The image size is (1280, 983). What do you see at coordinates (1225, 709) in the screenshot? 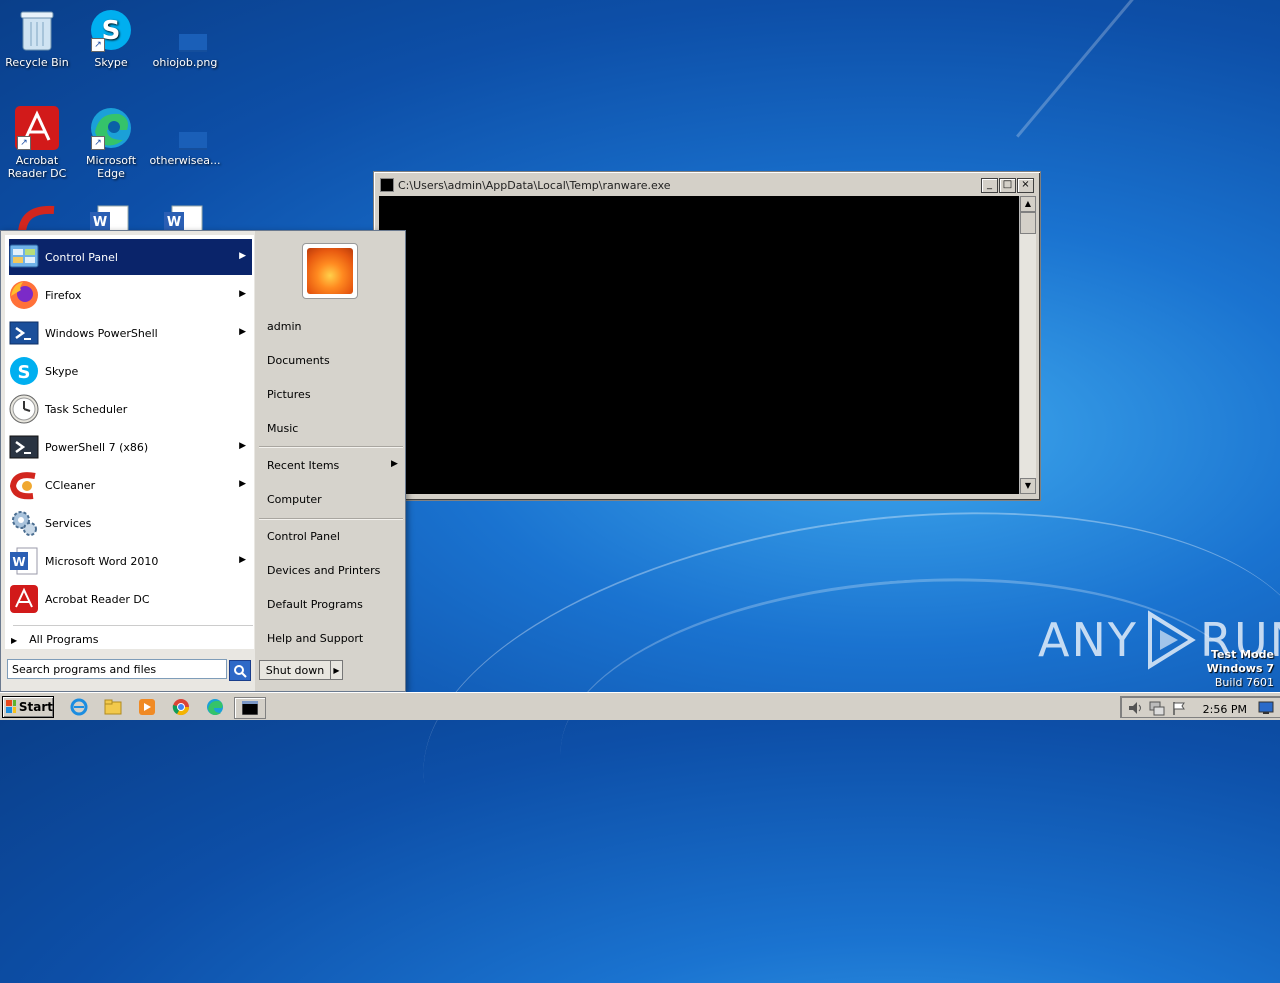
I see `taskbar-clock: 2:56 PM` at bounding box center [1225, 709].